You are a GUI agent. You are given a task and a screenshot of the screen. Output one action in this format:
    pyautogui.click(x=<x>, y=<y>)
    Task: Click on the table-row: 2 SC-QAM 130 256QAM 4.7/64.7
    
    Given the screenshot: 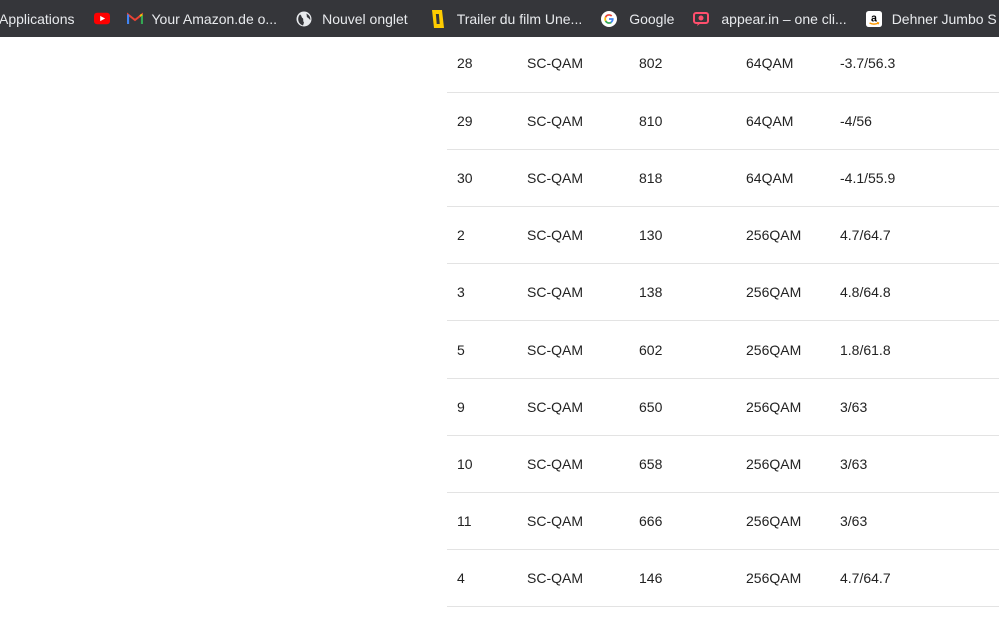 What is the action you would take?
    pyautogui.click(x=723, y=235)
    